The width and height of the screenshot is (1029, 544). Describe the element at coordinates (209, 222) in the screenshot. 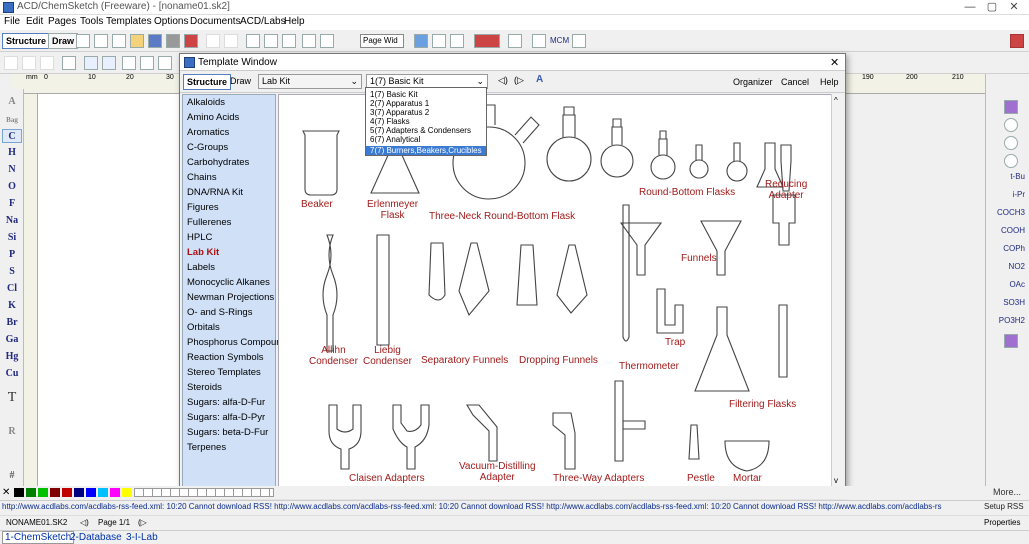

I see `category-item: Fullerenes` at that location.